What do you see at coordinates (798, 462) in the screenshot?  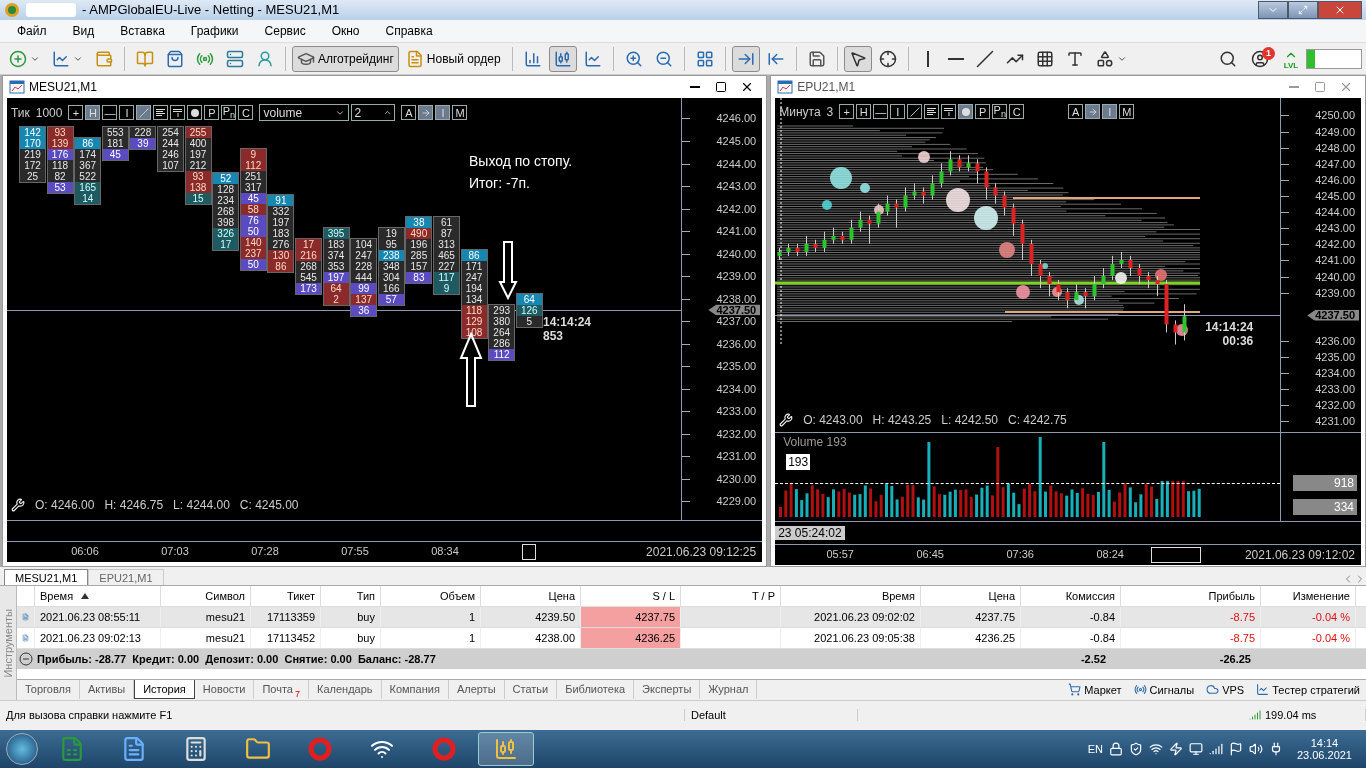 I see `volume-value: 193` at bounding box center [798, 462].